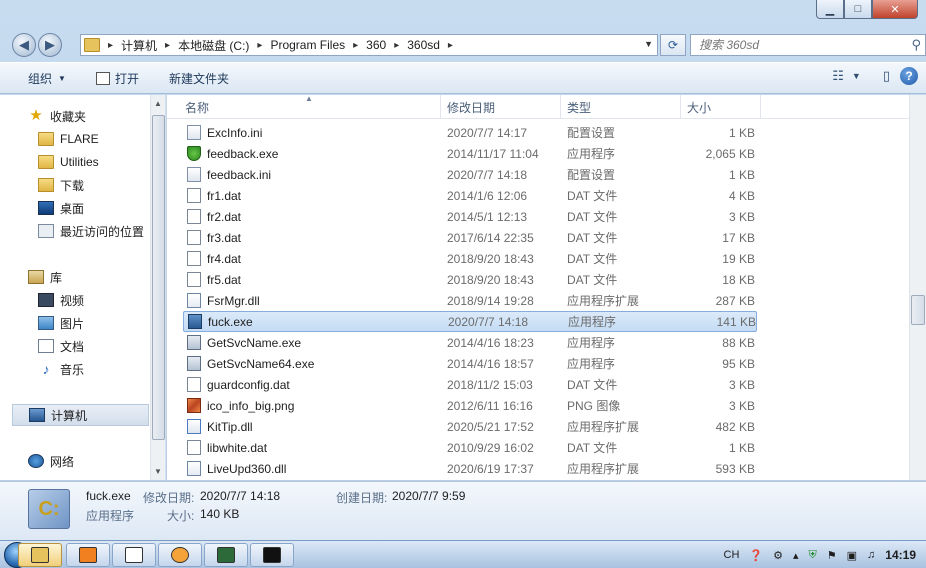 This screenshot has height=568, width=926. What do you see at coordinates (470, 195) in the screenshot?
I see `file-row: fr1.dat 2014/1/6 12:06 DAT 文件 4 KB` at bounding box center [470, 195].